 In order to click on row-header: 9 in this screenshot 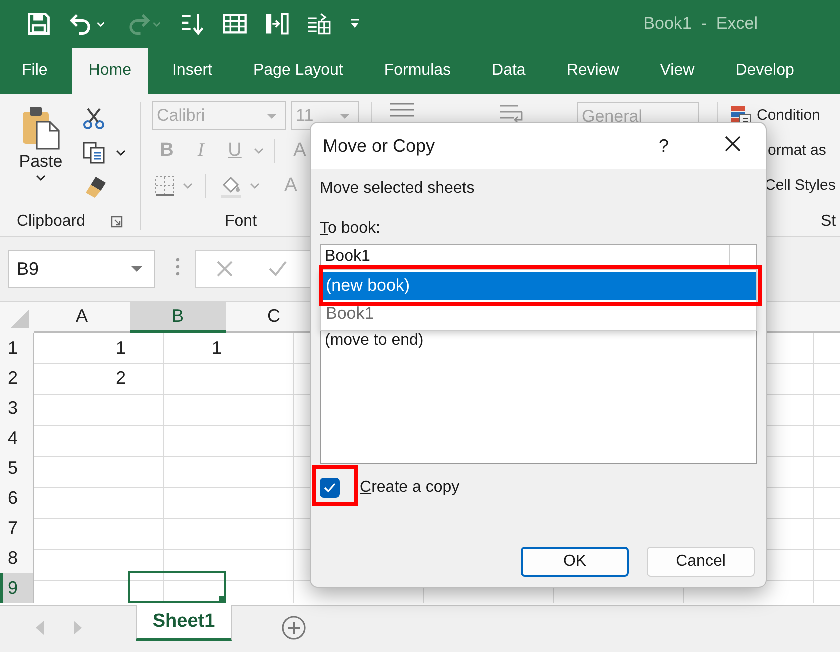, I will do `click(17, 588)`.